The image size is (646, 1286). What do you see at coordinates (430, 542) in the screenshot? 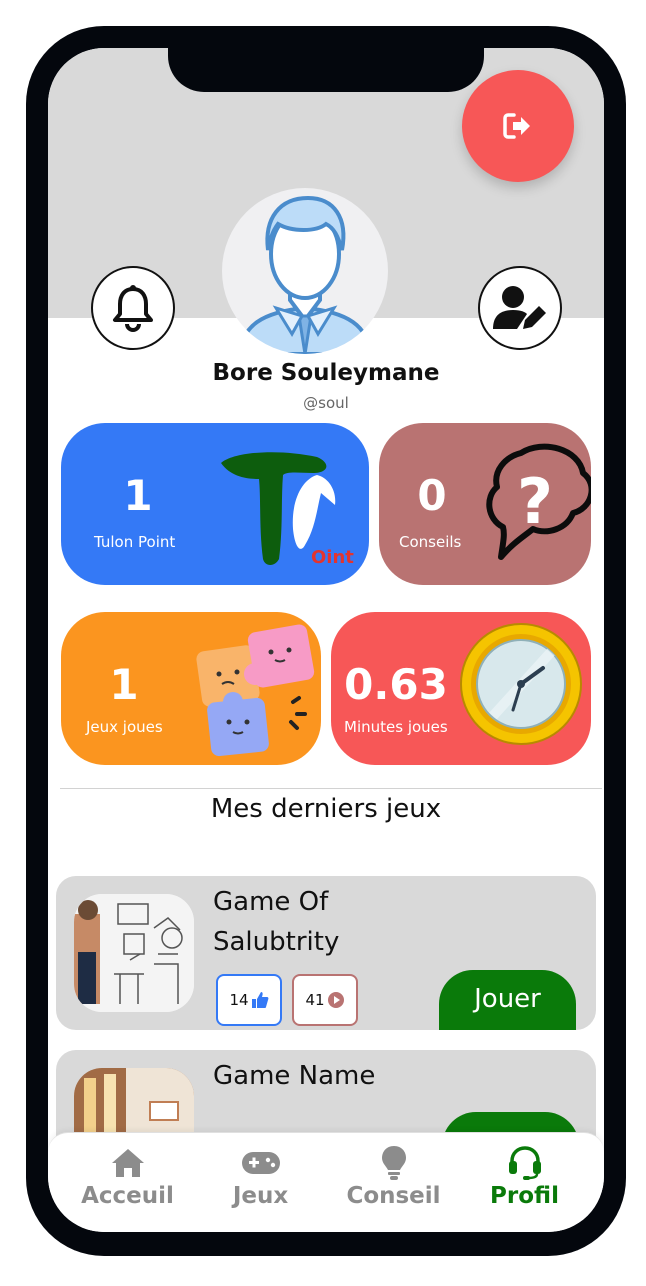
I see `conseils-label: Conseils` at bounding box center [430, 542].